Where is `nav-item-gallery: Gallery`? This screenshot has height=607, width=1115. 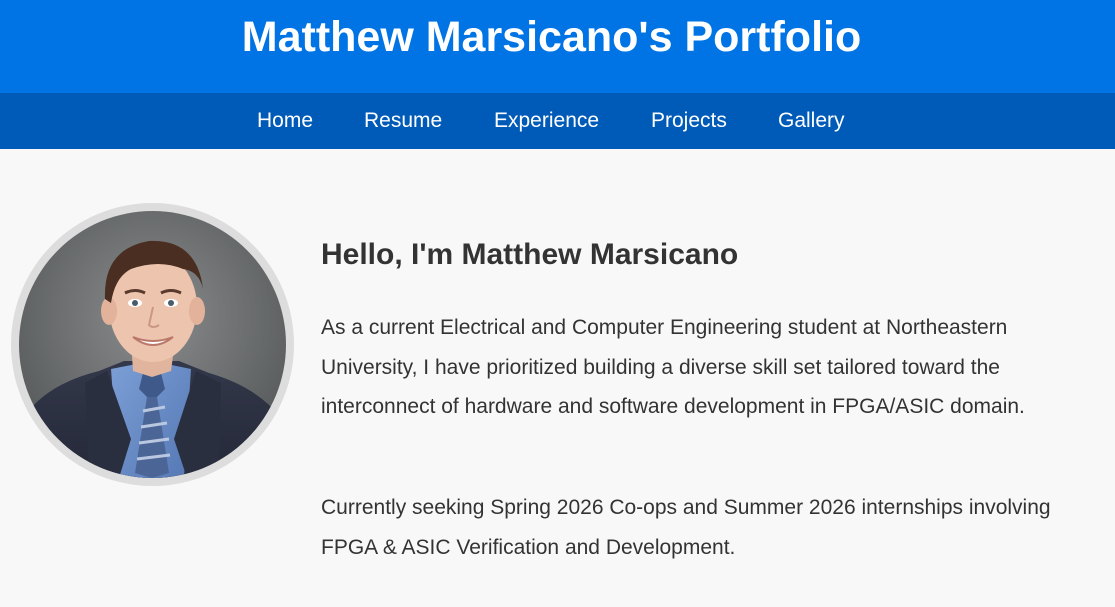 nav-item-gallery: Gallery is located at coordinates (811, 121).